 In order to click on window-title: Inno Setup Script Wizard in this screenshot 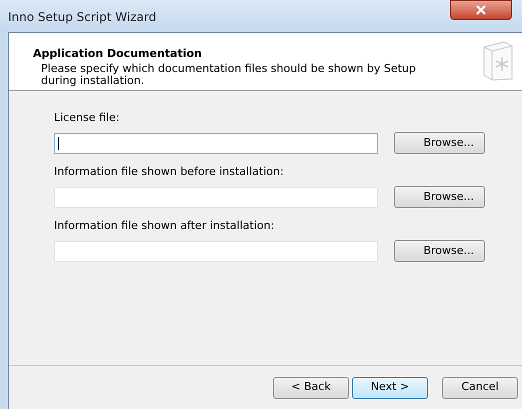, I will do `click(83, 17)`.